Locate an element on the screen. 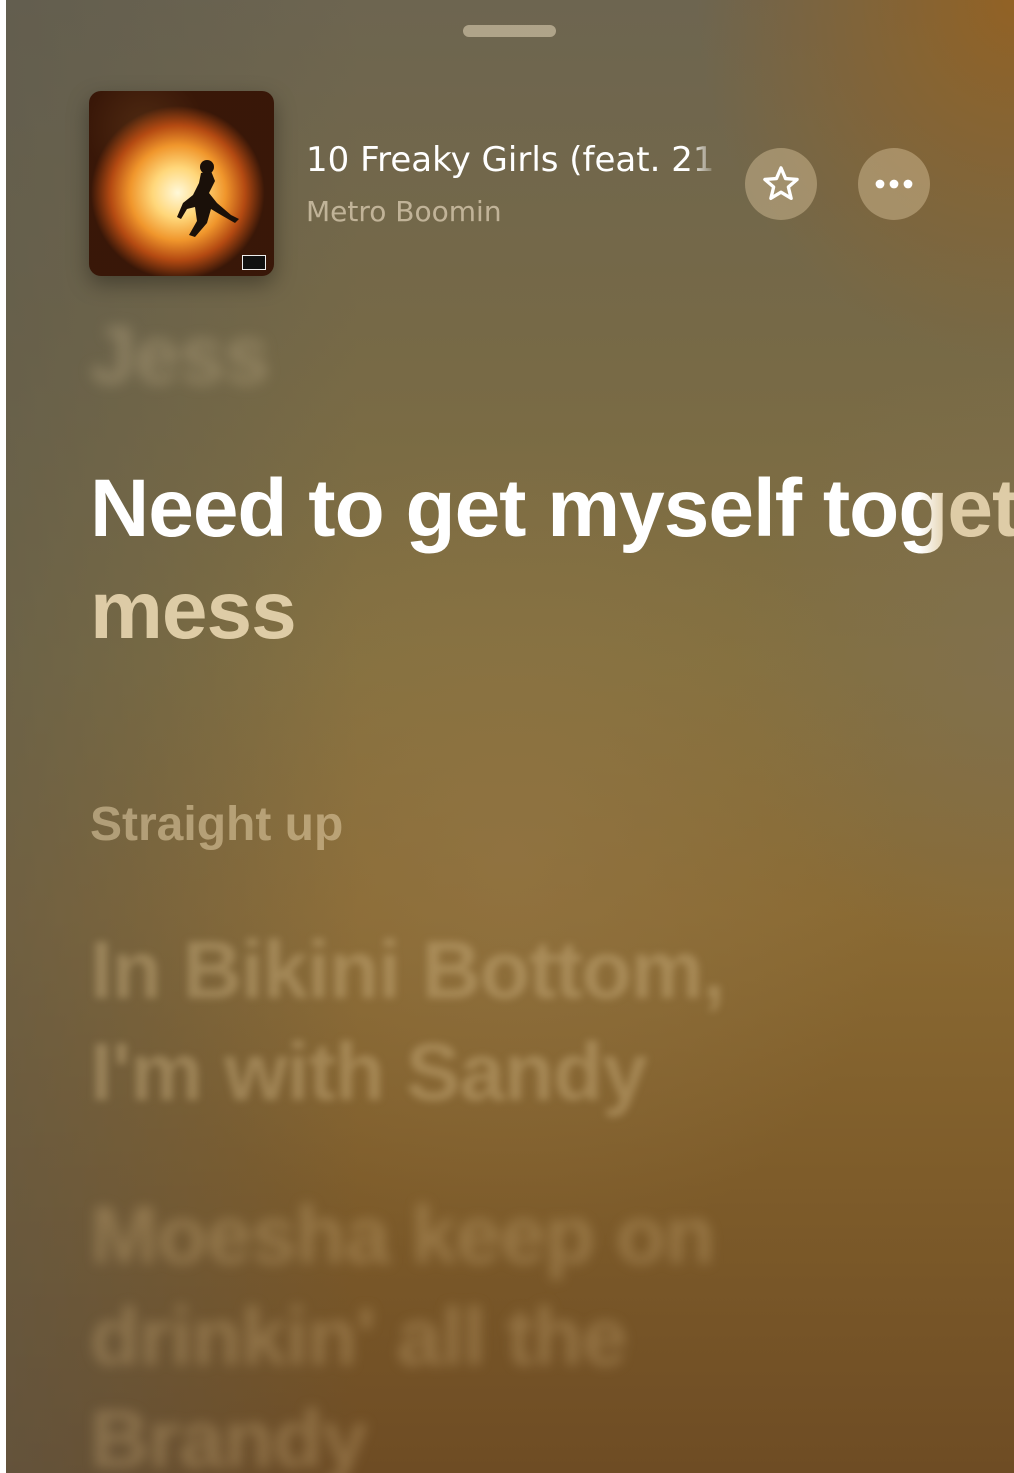  lyric-line-next-1: In Bikini Bottom, I'm with Sandy is located at coordinates (407, 1022).